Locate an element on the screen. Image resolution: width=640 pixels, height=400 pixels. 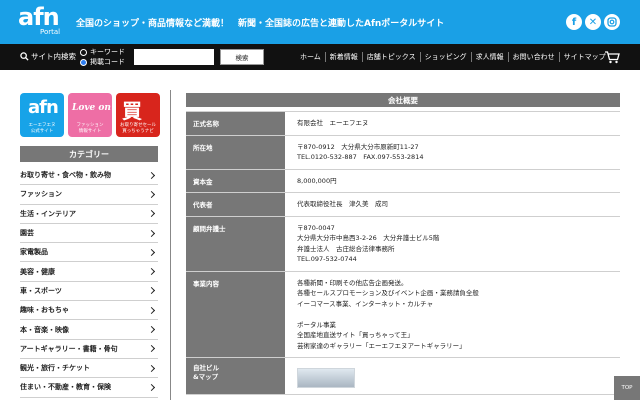
banner-afn-official: afn エーエフエヌ 公式サイト is located at coordinates (42, 115).